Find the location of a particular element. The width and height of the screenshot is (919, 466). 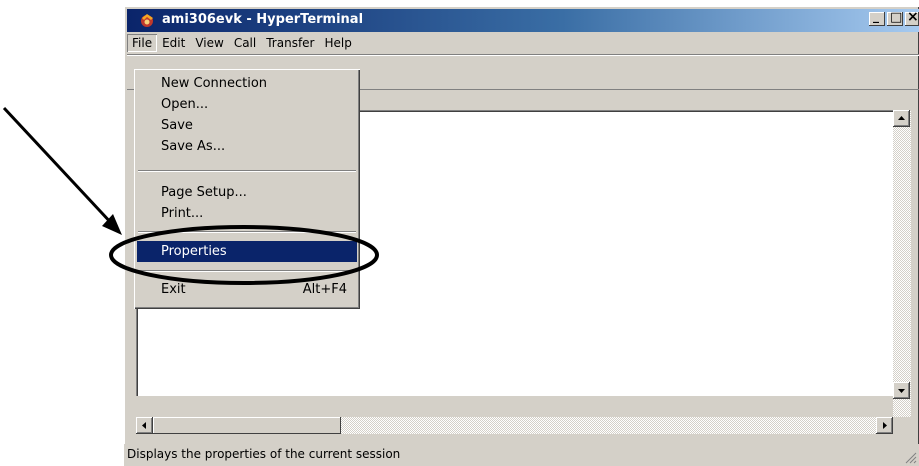

menu-item-shortcut: Alt+F4 is located at coordinates (324, 289).